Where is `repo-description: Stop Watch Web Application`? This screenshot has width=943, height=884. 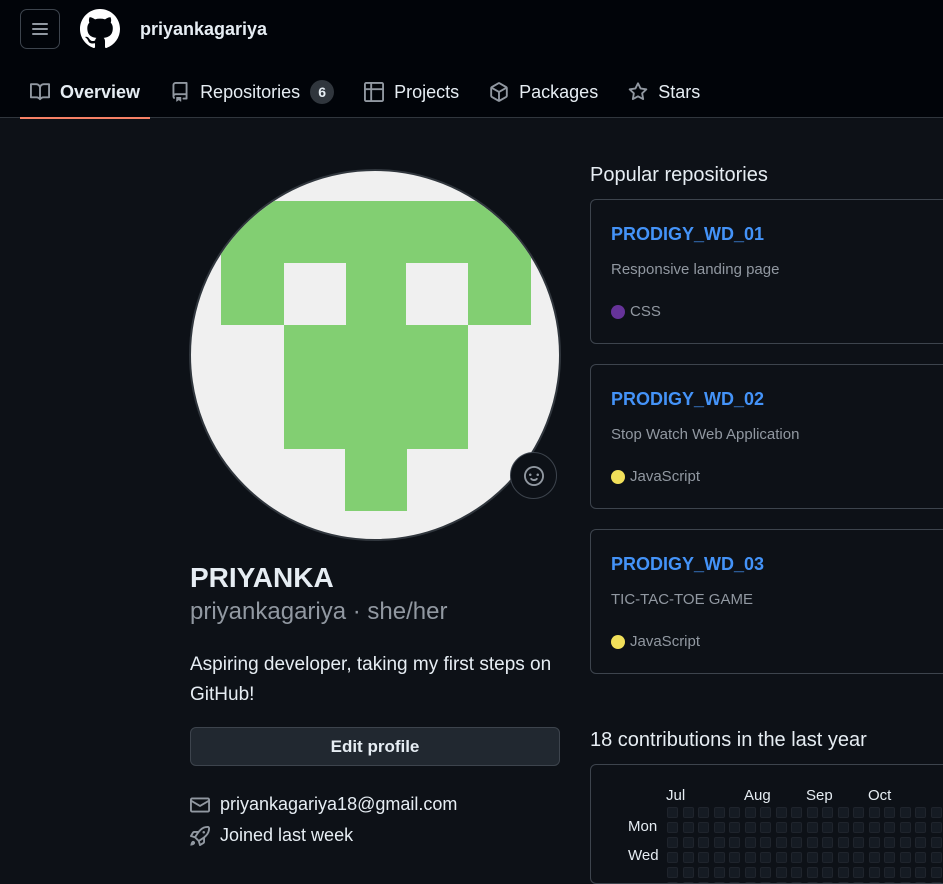
repo-description: Stop Watch Web Application is located at coordinates (705, 434).